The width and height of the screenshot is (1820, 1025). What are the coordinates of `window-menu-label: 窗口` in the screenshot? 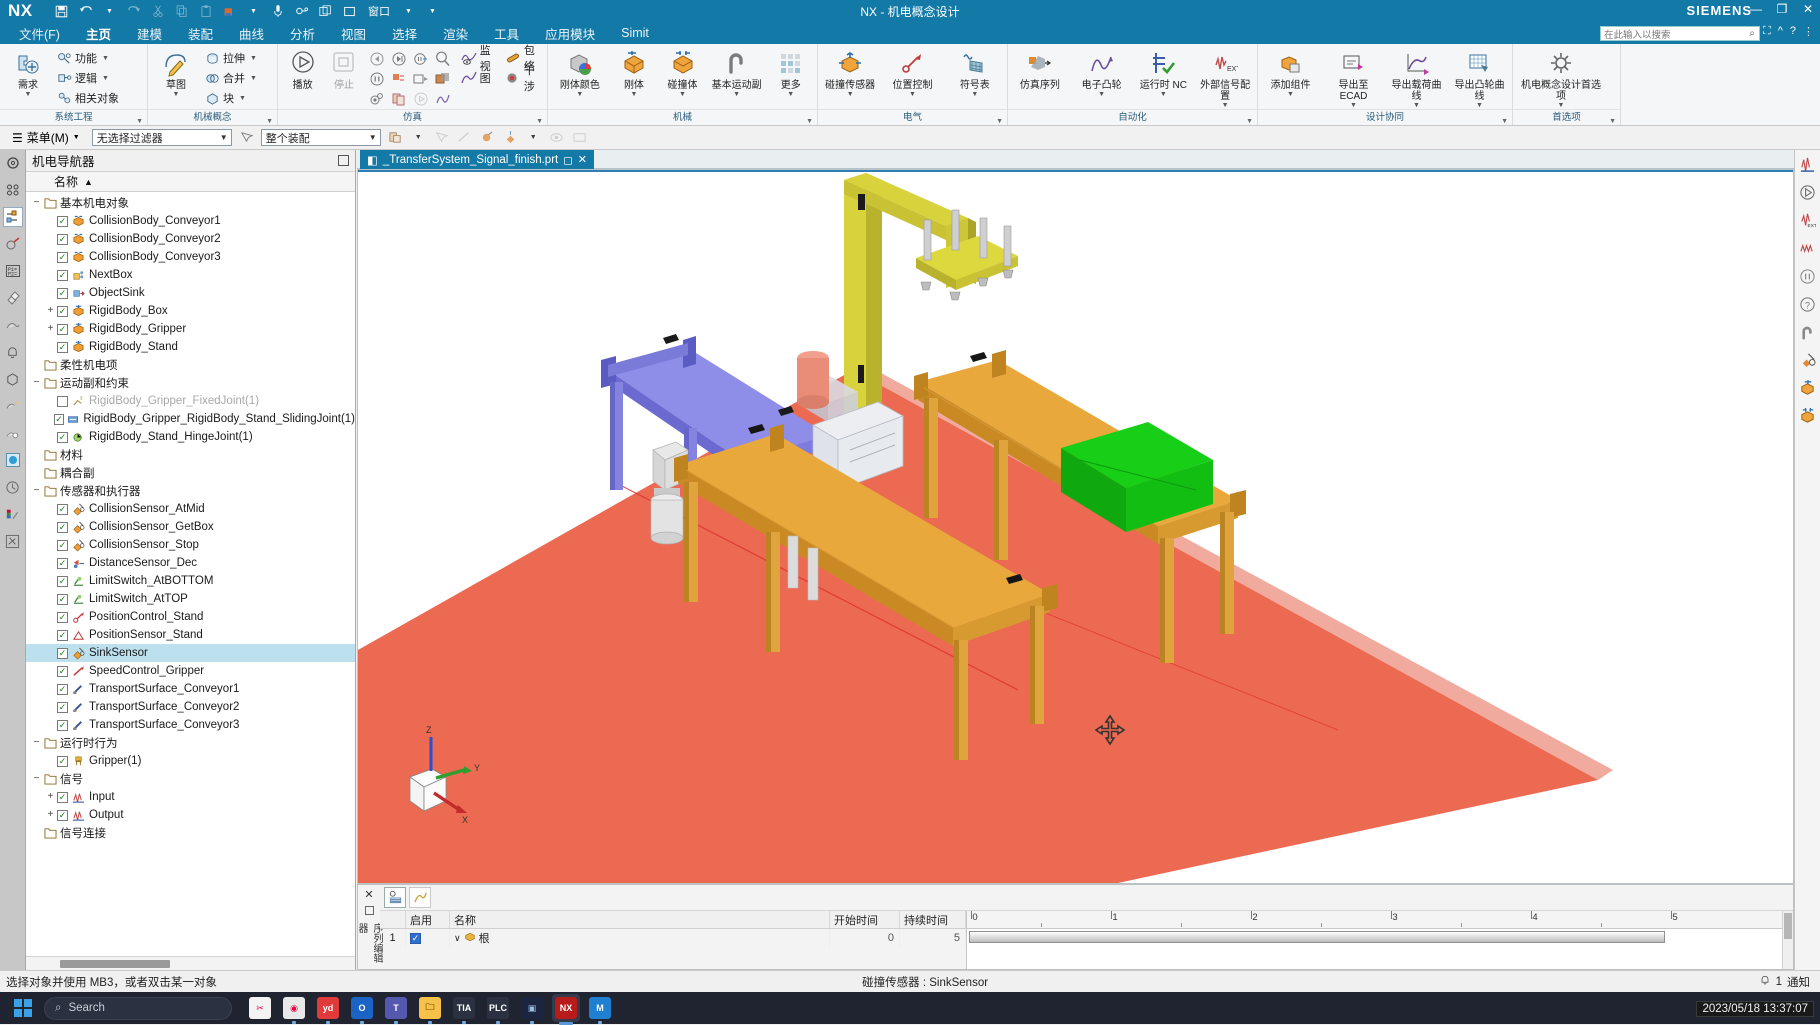 It's located at (379, 11).